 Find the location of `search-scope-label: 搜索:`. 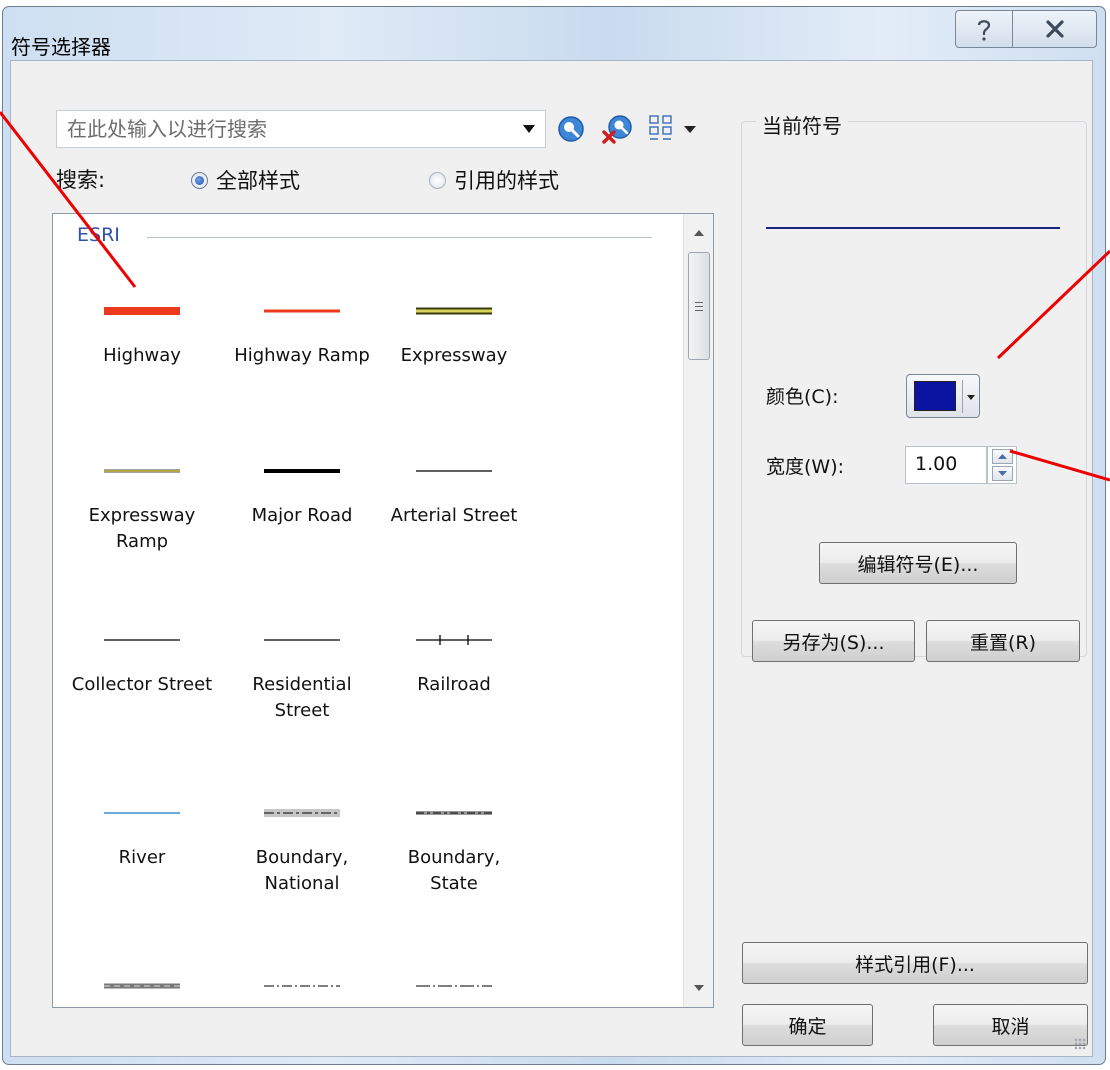

search-scope-label: 搜索: is located at coordinates (81, 180).